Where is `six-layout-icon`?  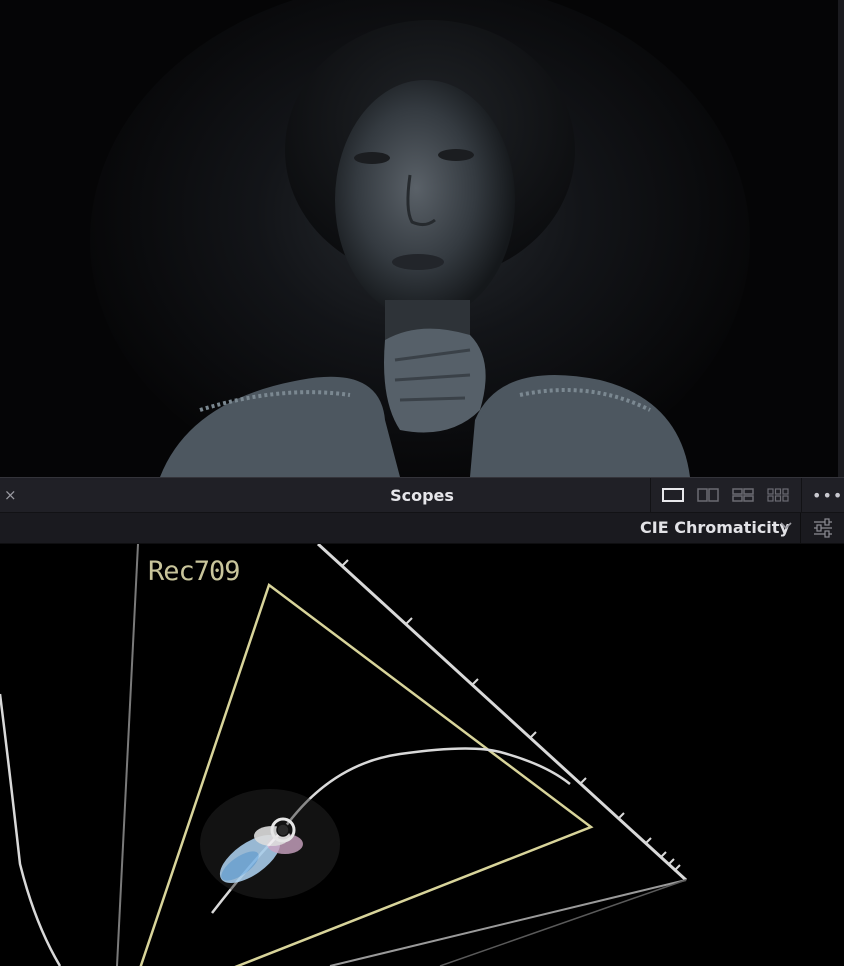
six-layout-icon is located at coordinates (778, 495).